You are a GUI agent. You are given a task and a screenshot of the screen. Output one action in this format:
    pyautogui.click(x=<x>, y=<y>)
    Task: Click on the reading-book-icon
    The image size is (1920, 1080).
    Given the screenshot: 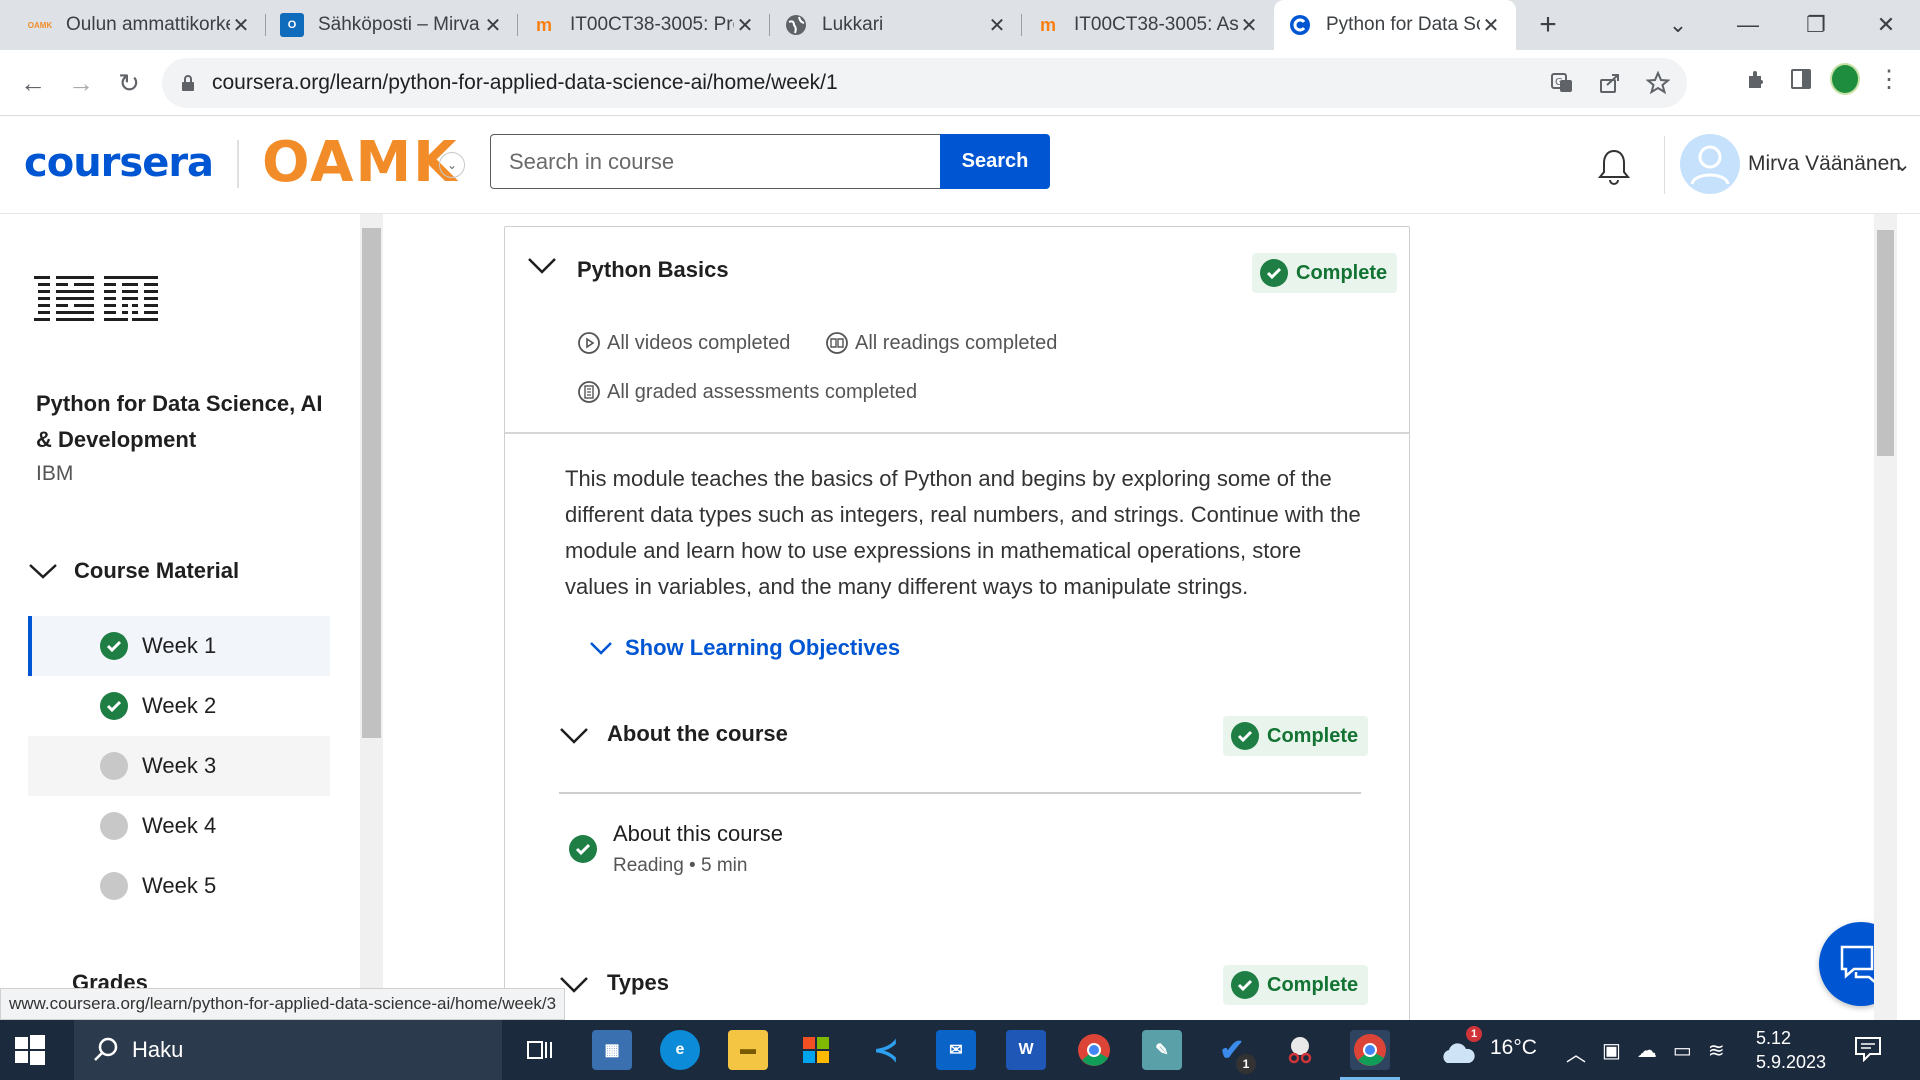 What is the action you would take?
    pyautogui.click(x=837, y=343)
    